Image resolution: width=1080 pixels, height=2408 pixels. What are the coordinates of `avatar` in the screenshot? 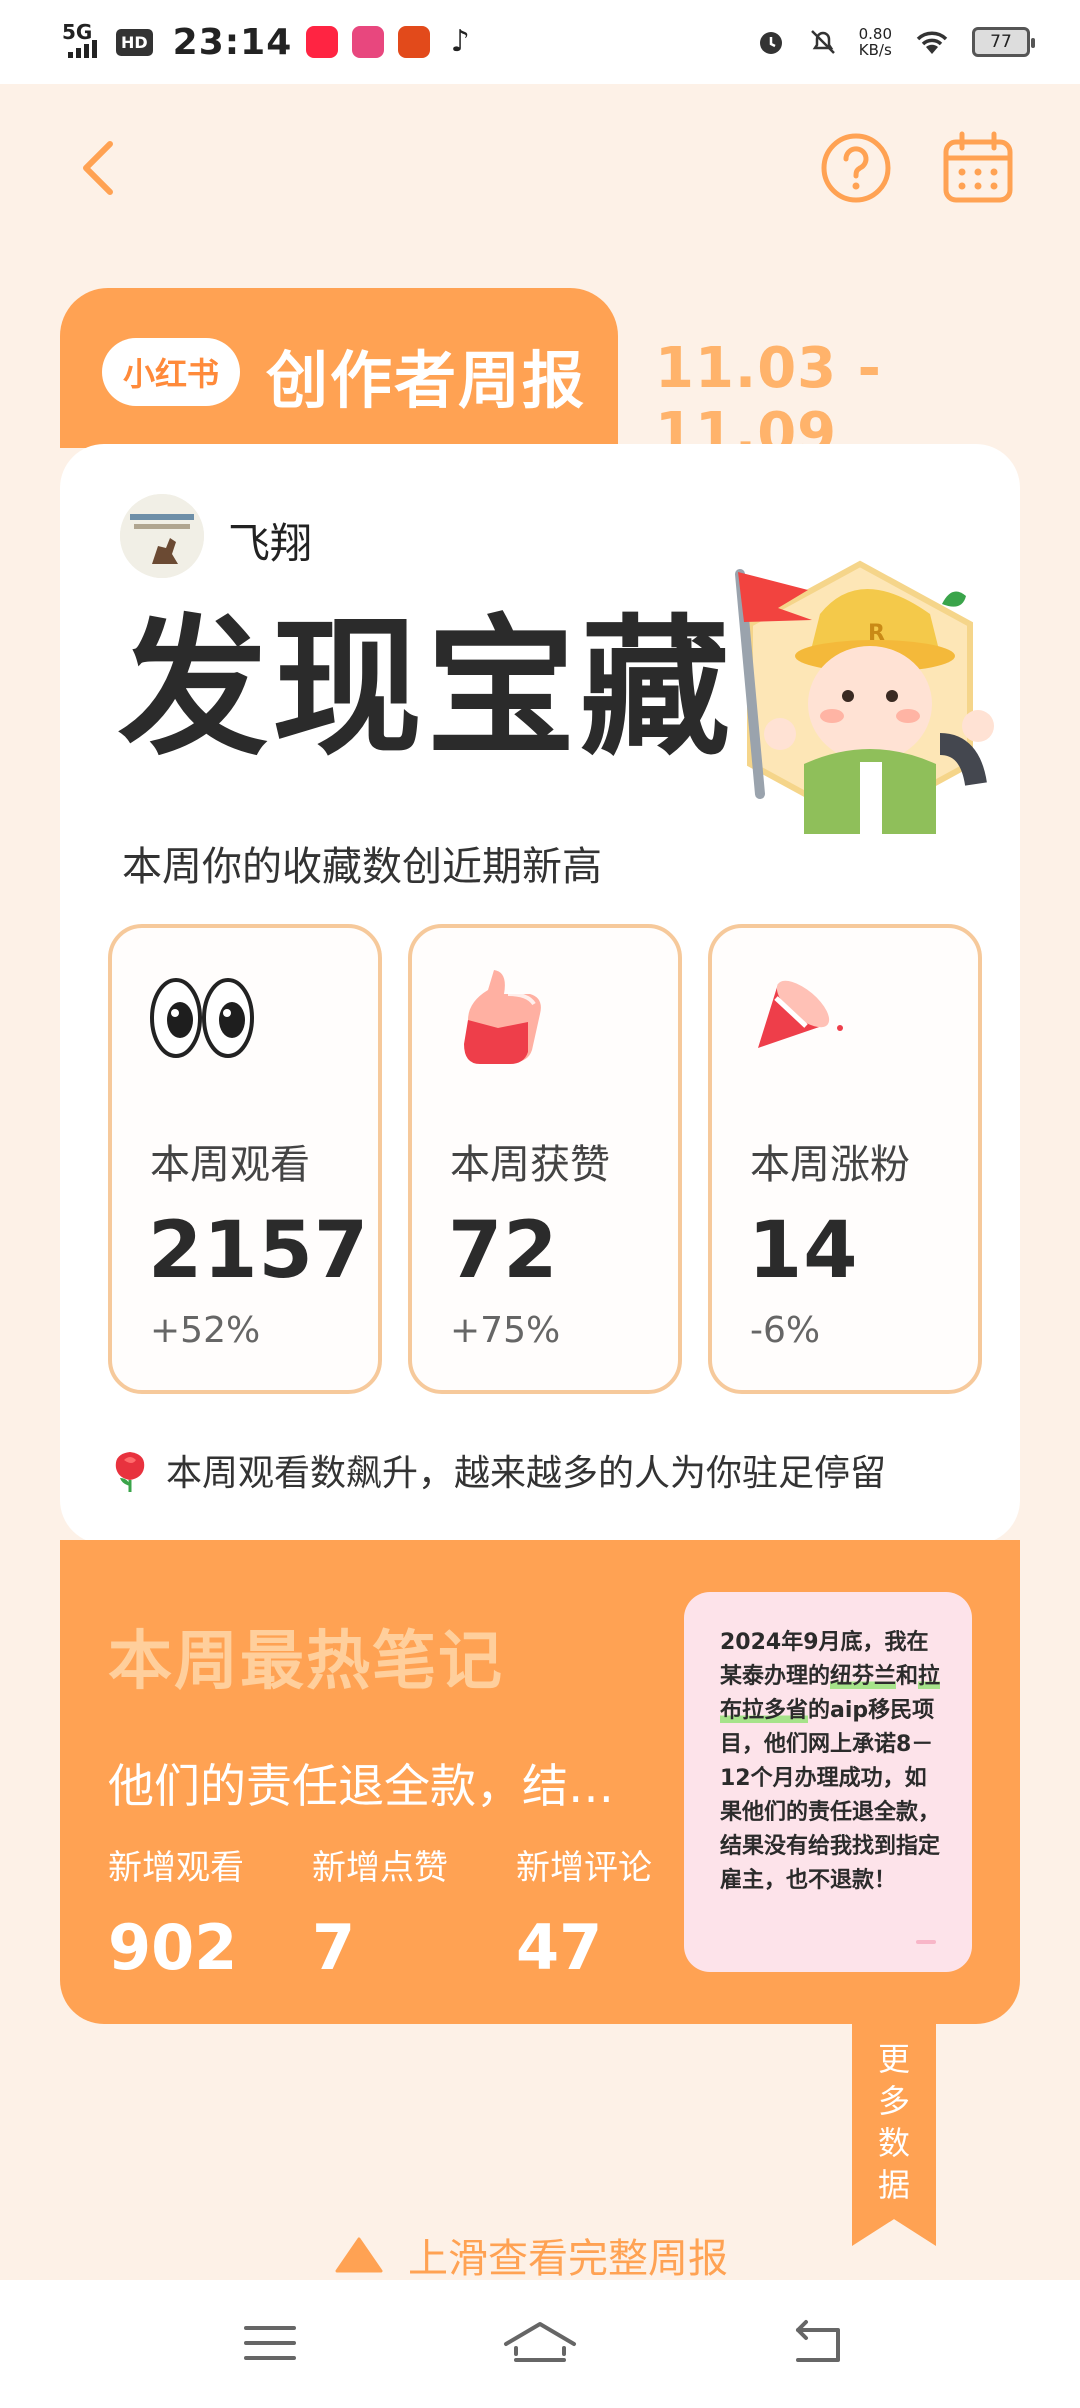 It's located at (162, 536).